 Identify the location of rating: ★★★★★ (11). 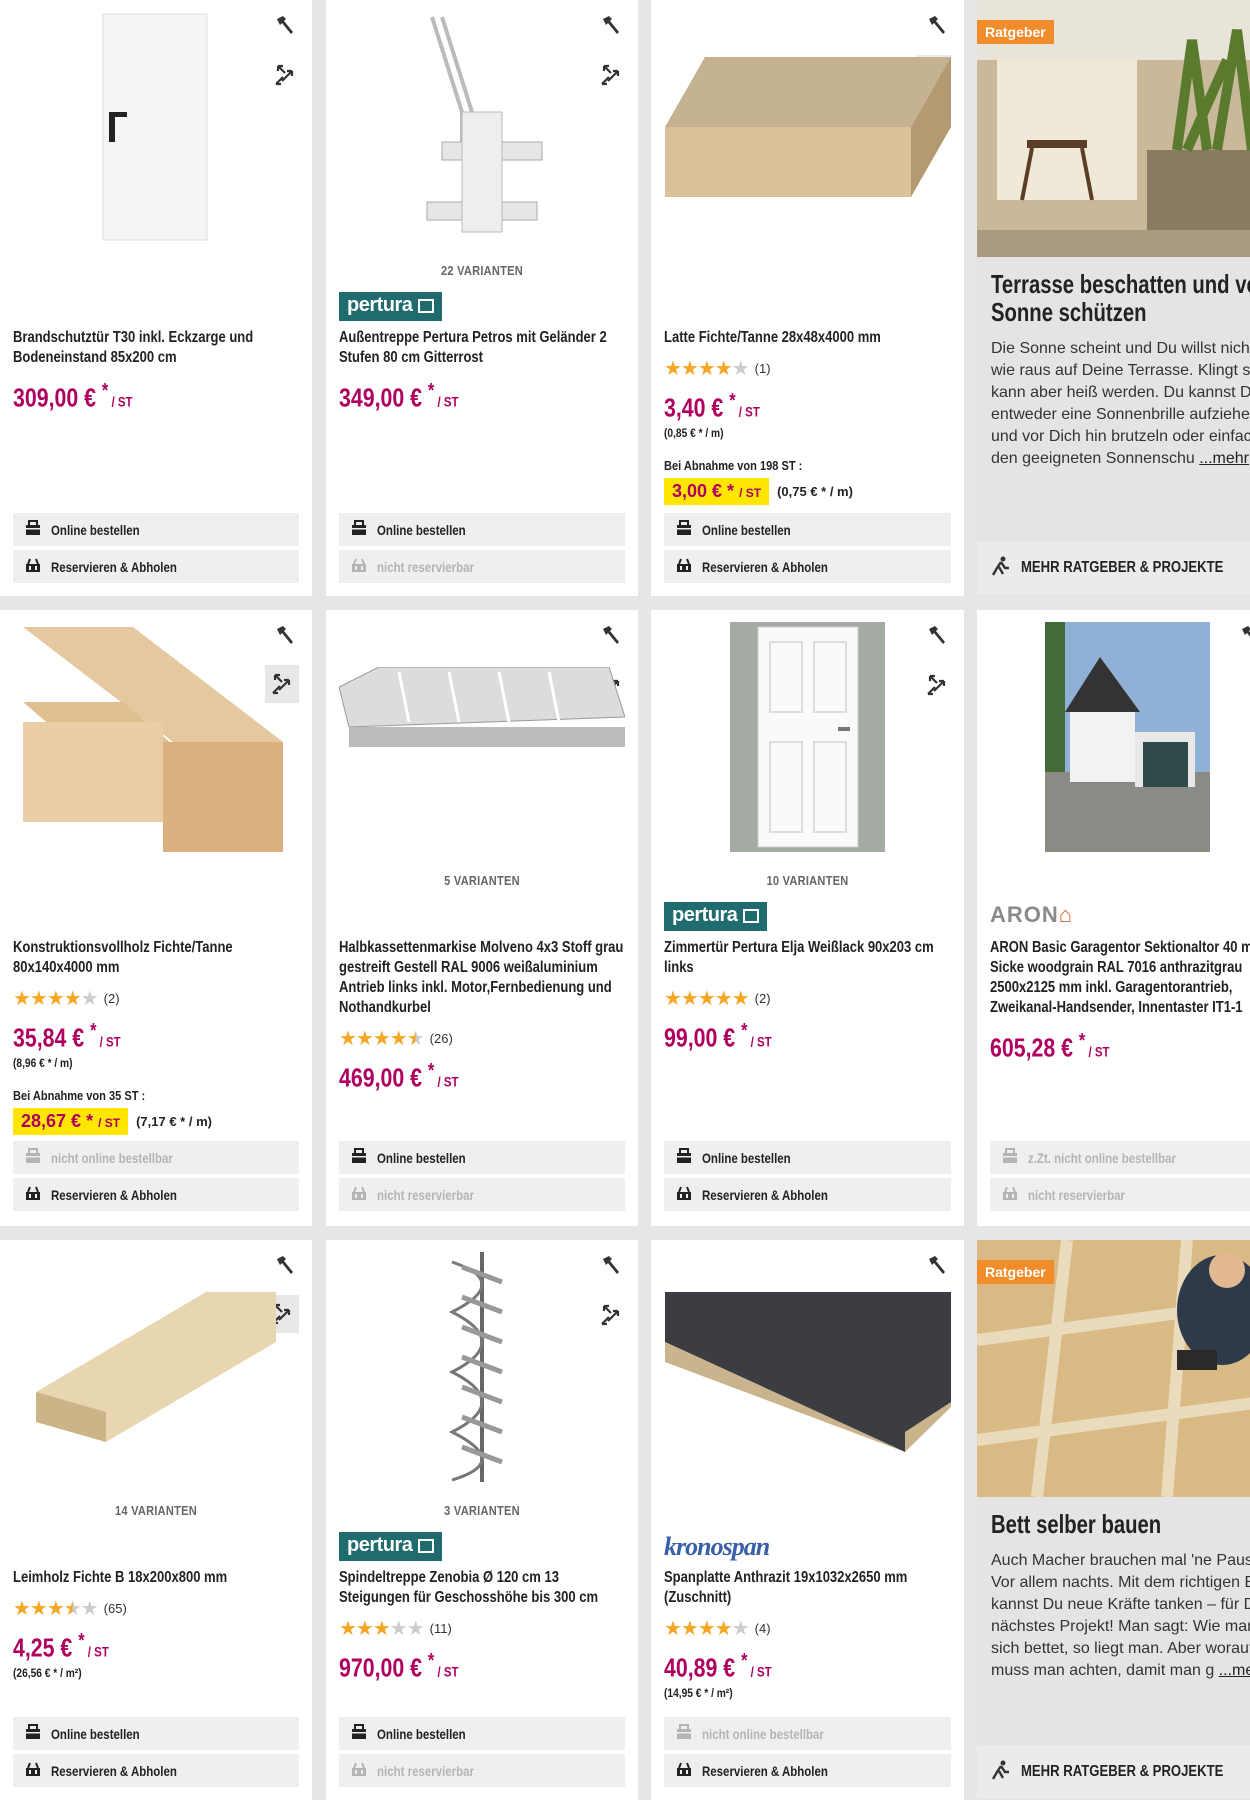
(395, 1628).